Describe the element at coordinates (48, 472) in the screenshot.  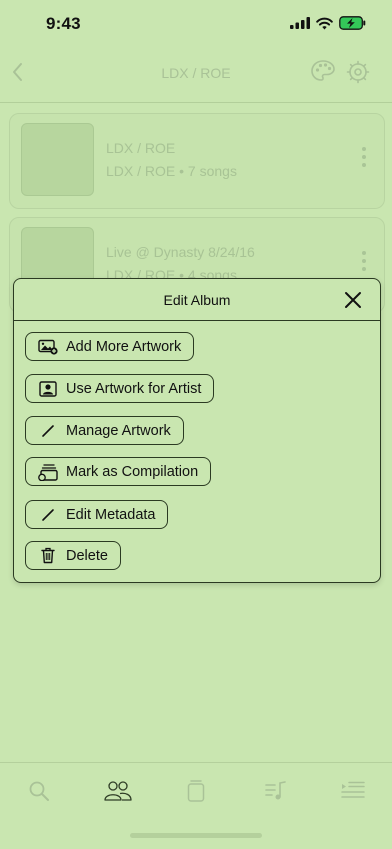
I see `compilation-icon` at that location.